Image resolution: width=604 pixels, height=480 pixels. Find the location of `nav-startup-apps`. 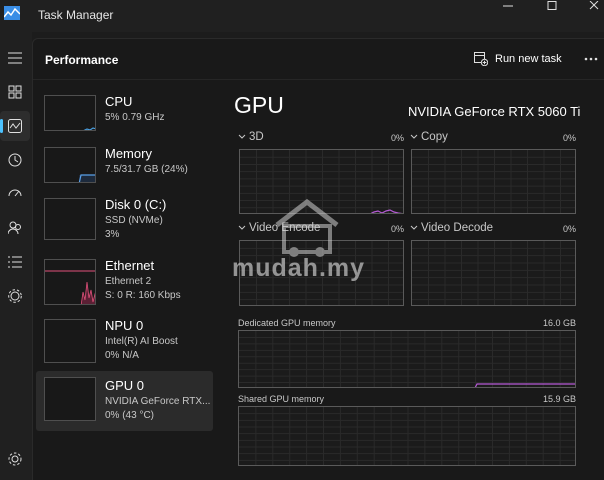

nav-startup-apps is located at coordinates (15, 194).